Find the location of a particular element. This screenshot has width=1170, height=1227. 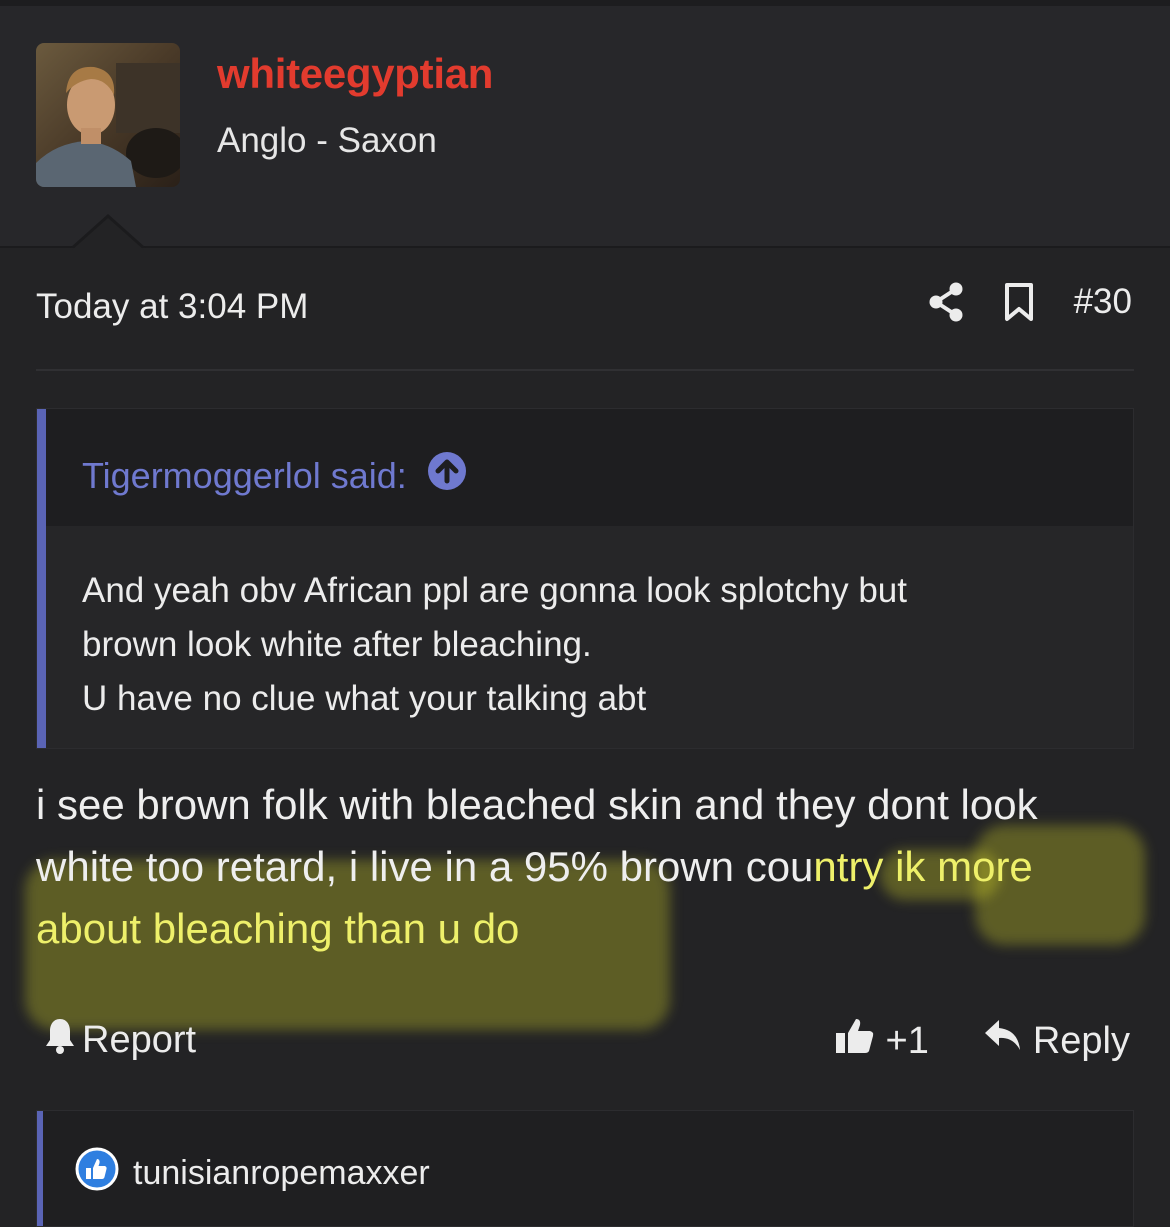

bookmark-icon is located at coordinates (1019, 302).